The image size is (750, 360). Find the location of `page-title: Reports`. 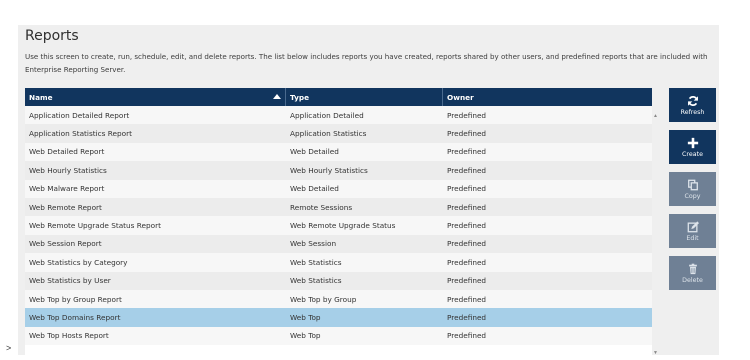

page-title: Reports is located at coordinates (52, 36).